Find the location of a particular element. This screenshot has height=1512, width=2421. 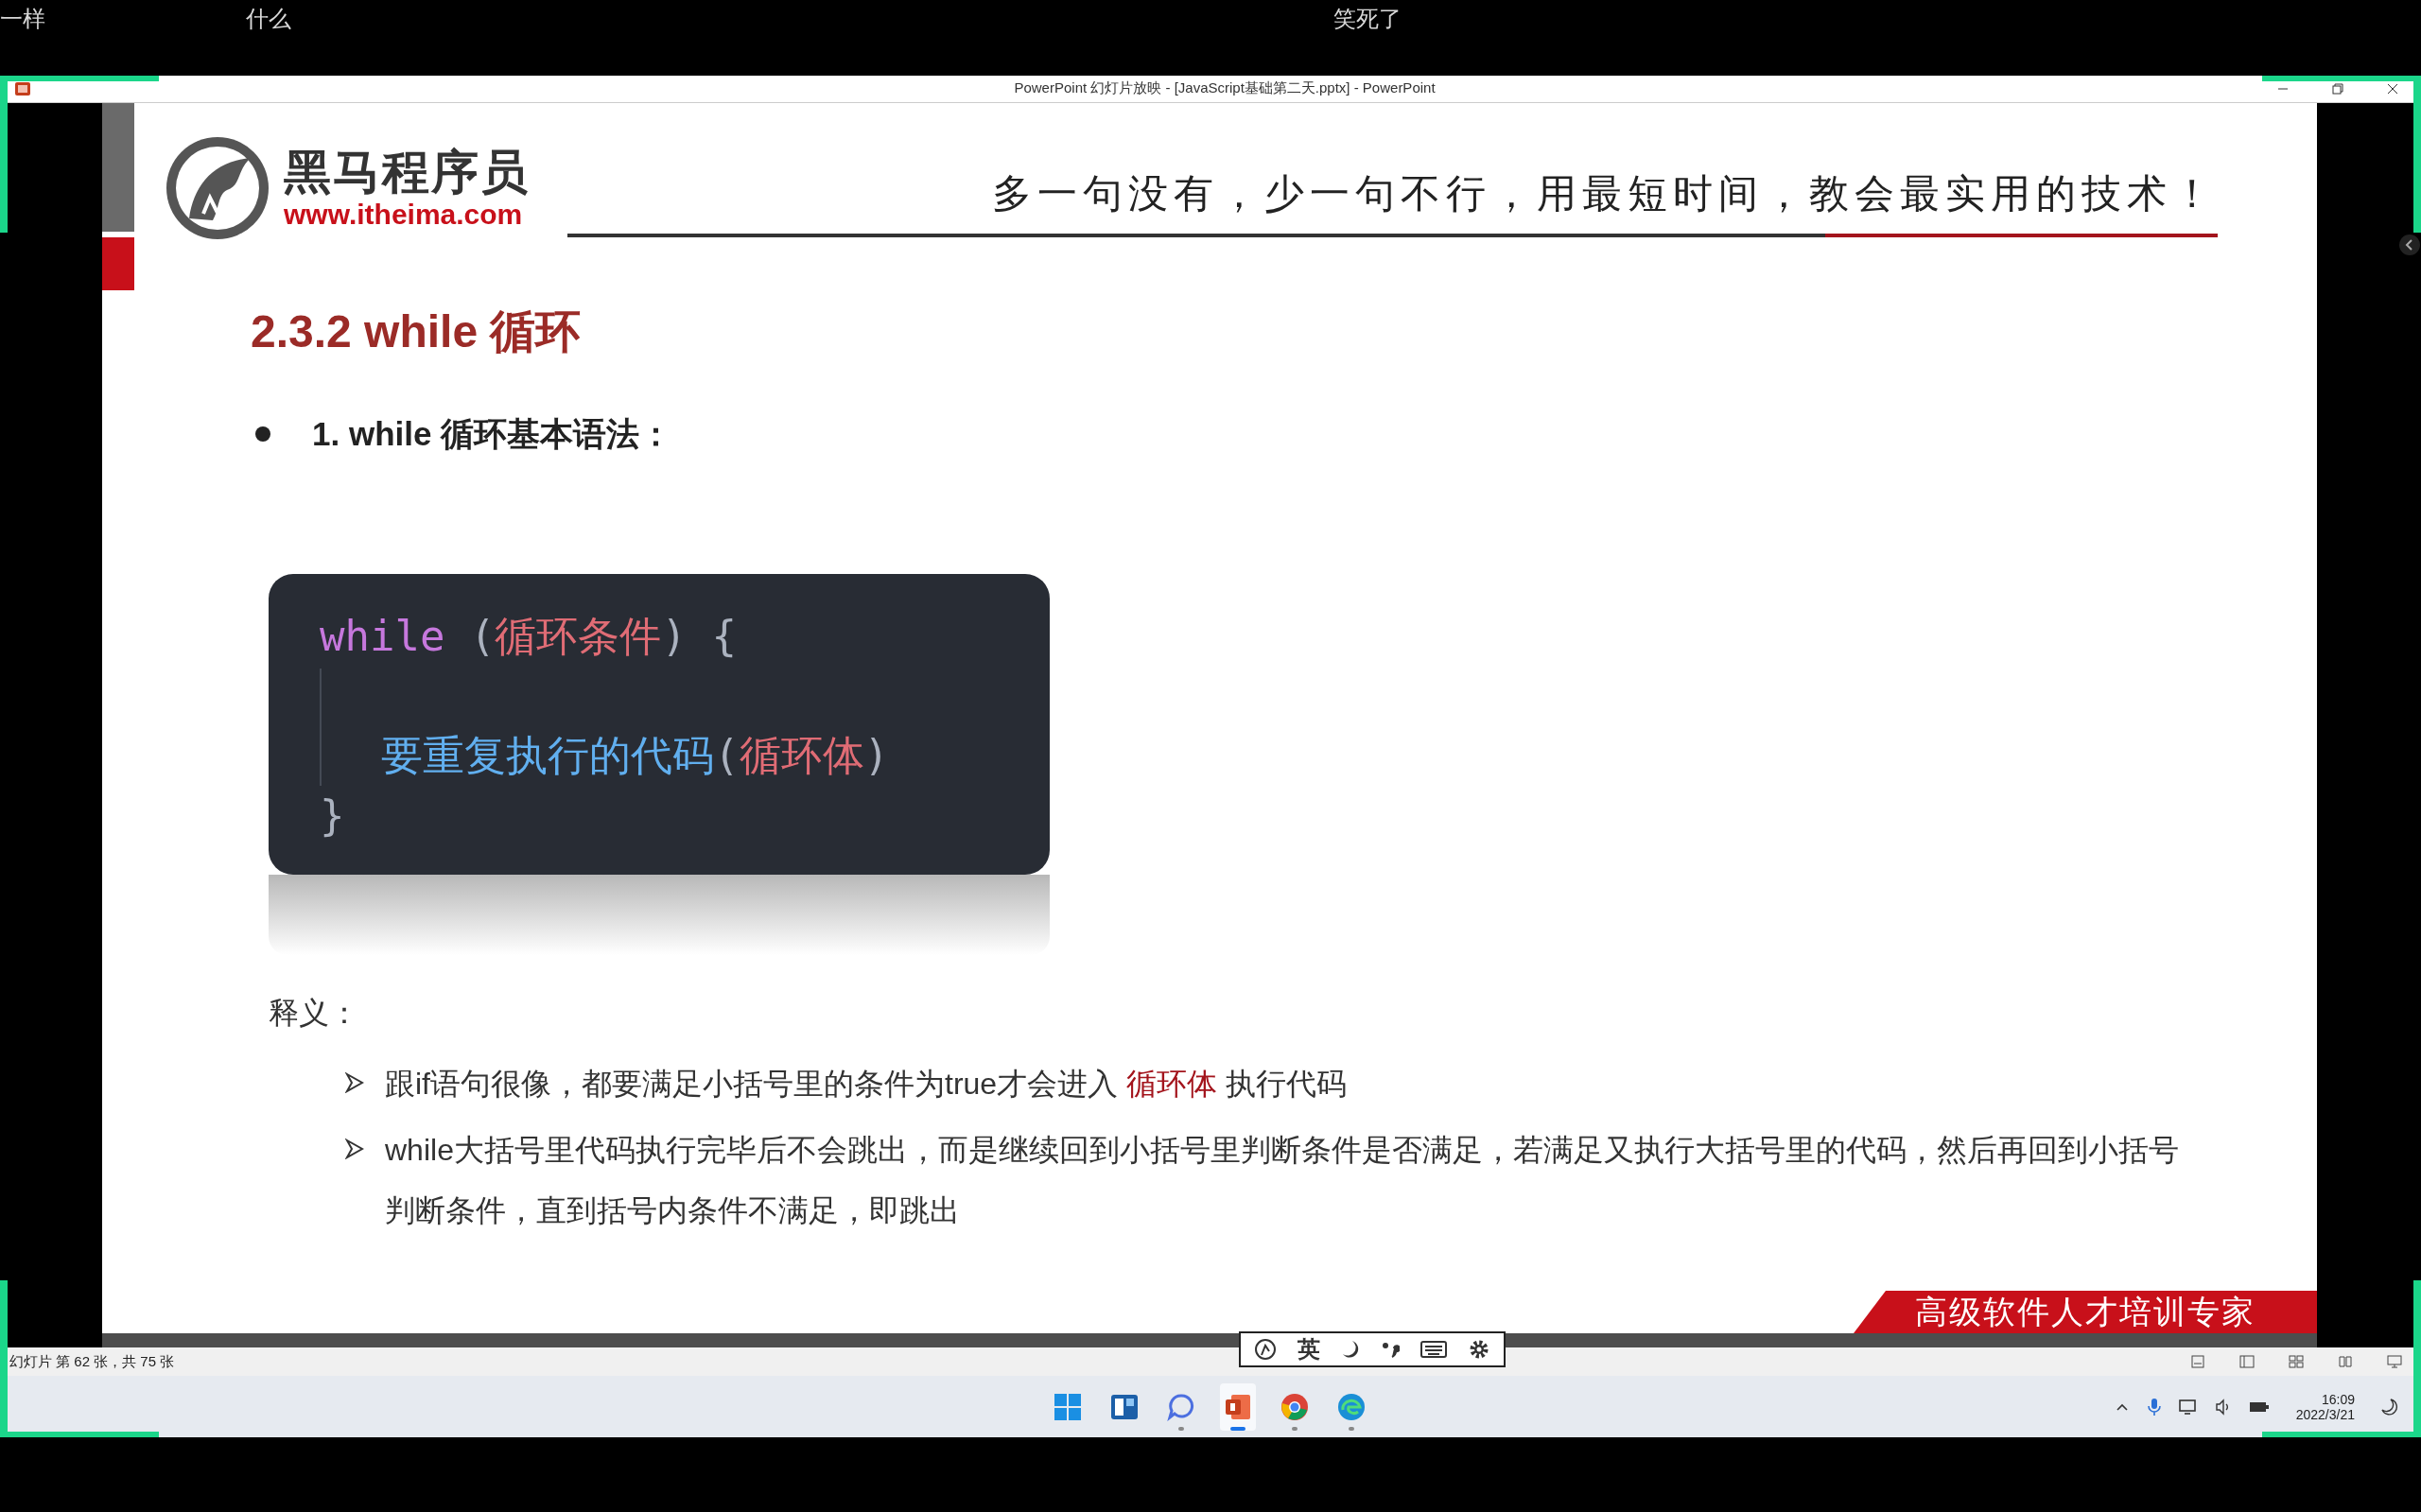

code-line: 要重复执行的代码(循环体) is located at coordinates (635, 755).